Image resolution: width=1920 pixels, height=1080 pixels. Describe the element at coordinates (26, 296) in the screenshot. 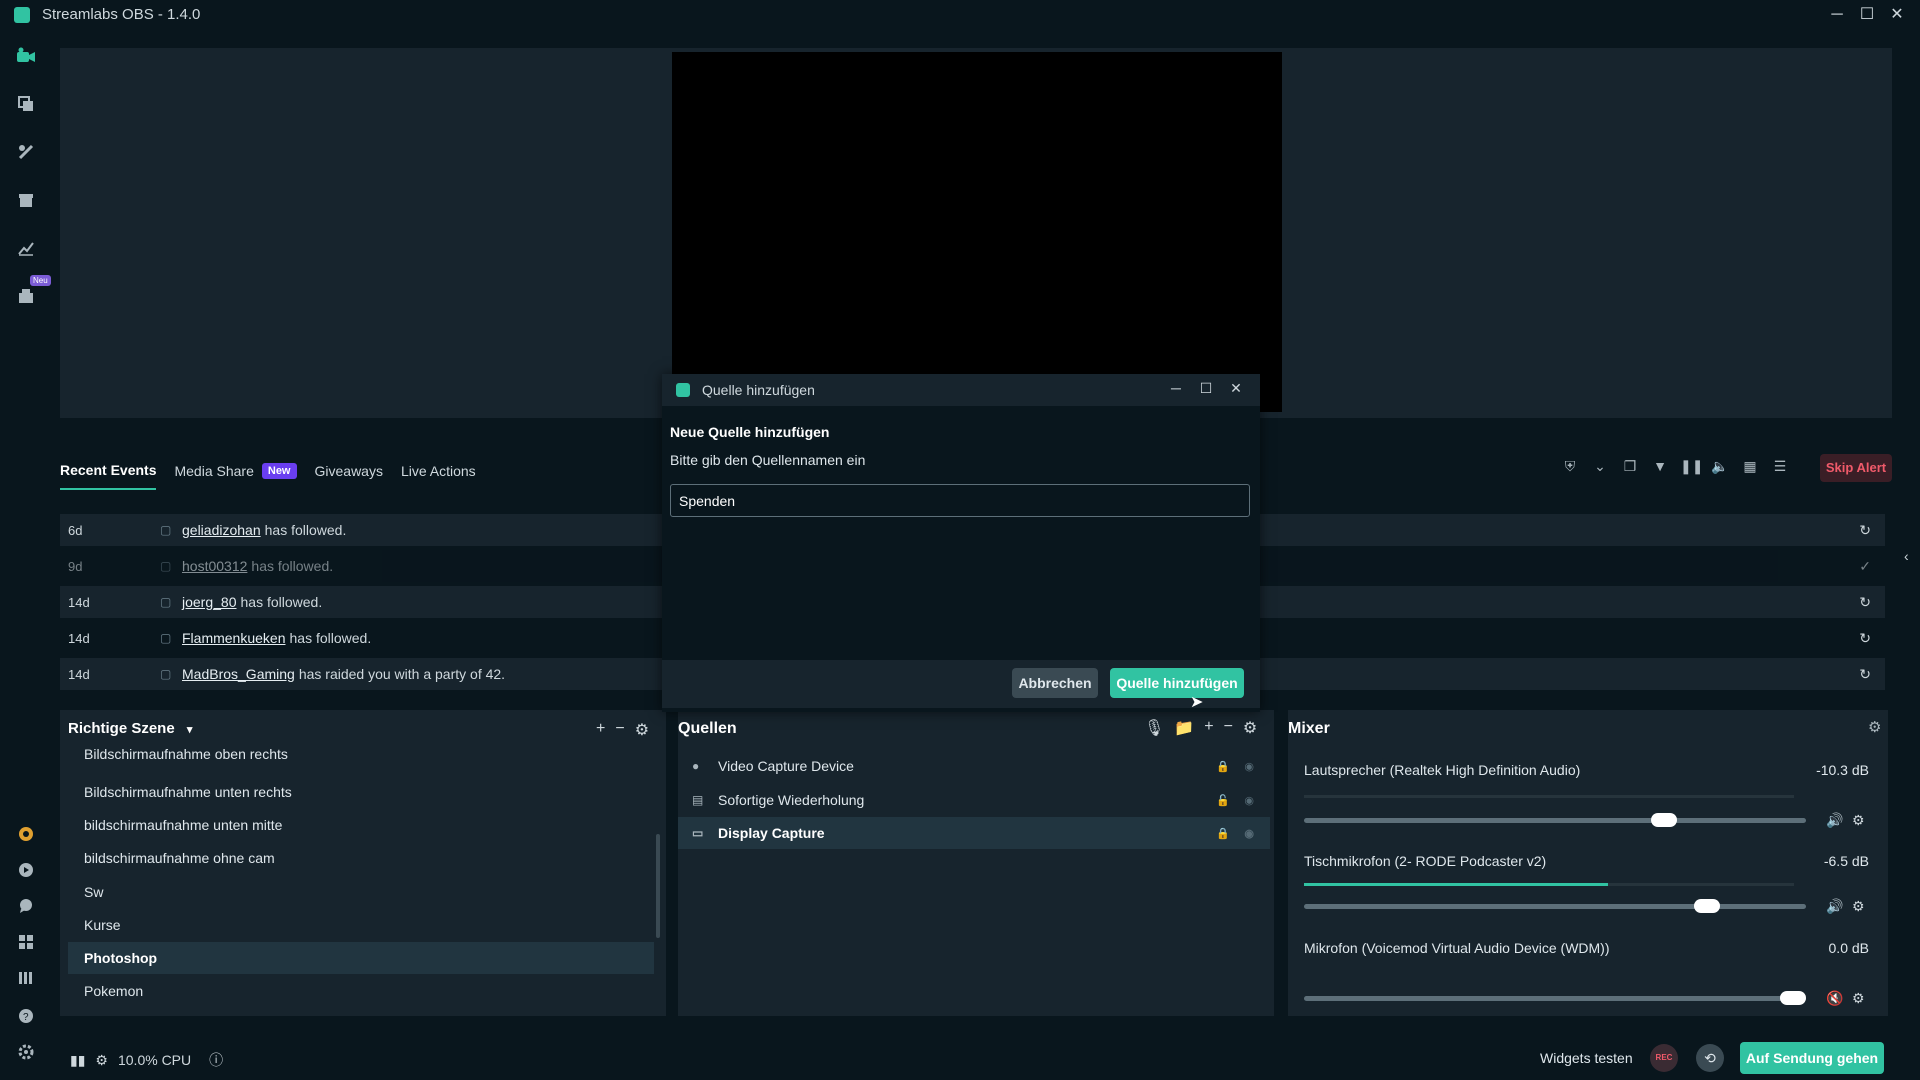

I see `apps-icon` at that location.